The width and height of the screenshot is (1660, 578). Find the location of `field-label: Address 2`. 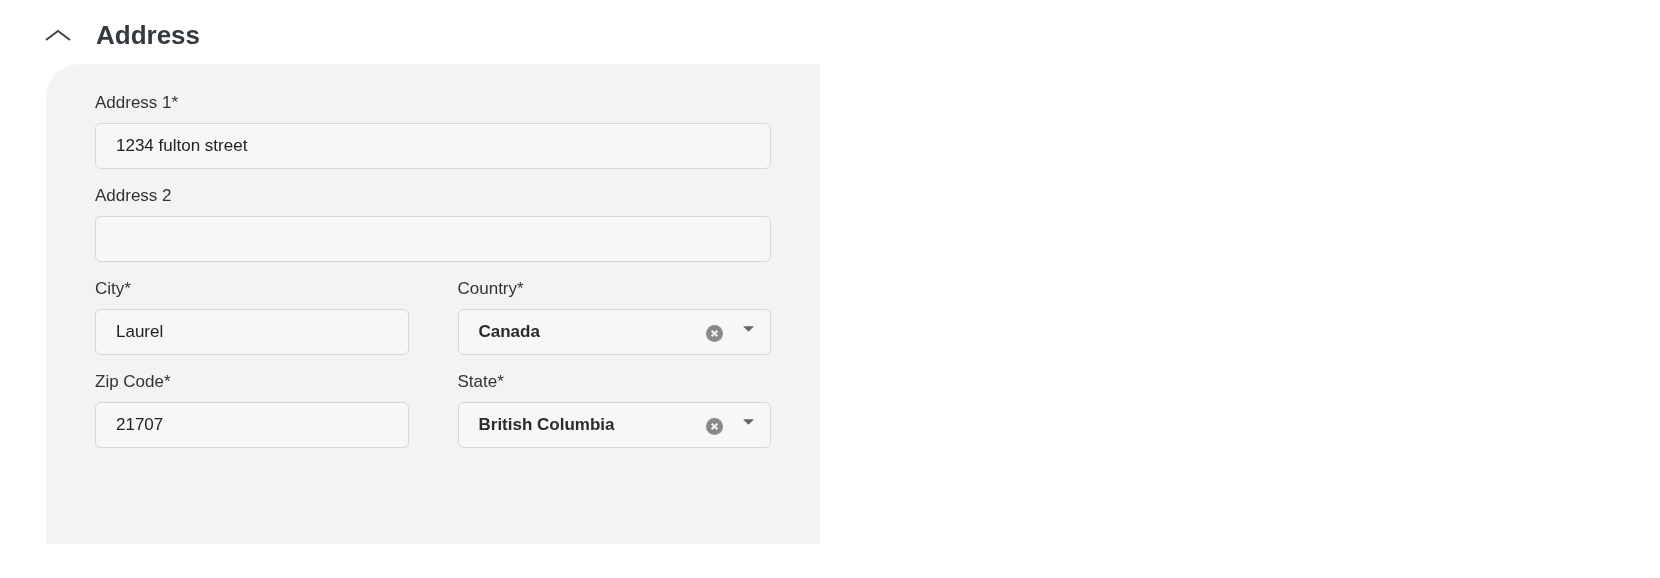

field-label: Address 2 is located at coordinates (134, 196).